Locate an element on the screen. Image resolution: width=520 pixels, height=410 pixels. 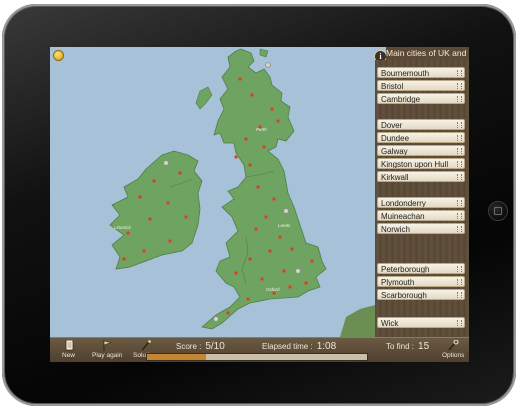
to-find: To find :15 is located at coordinates (407, 346).